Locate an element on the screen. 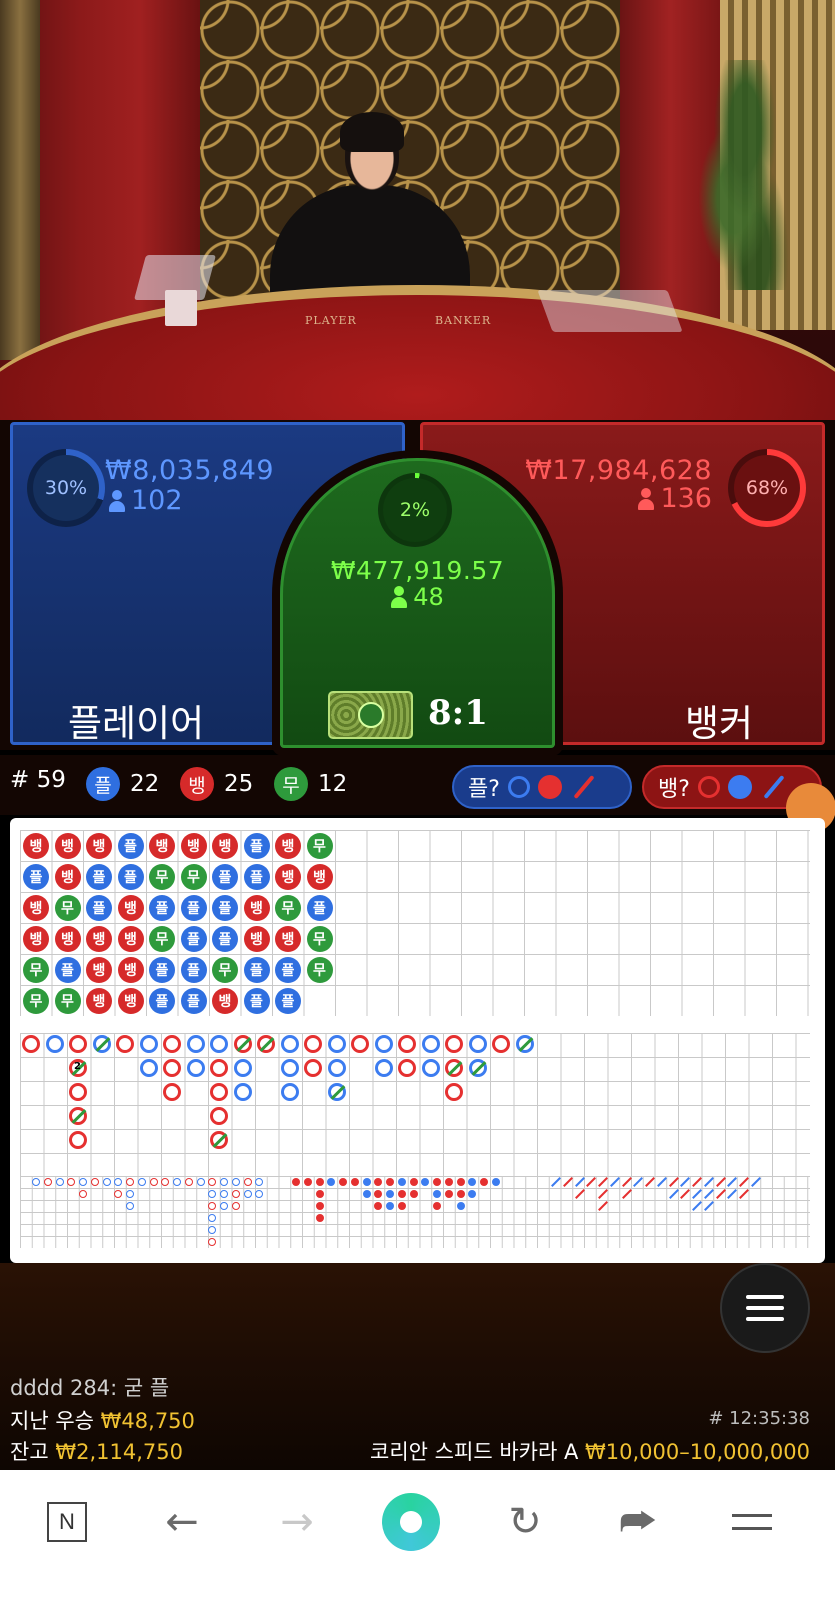 The width and height of the screenshot is (835, 1601). last-win-label: 지난 우승 is located at coordinates (52, 1421).